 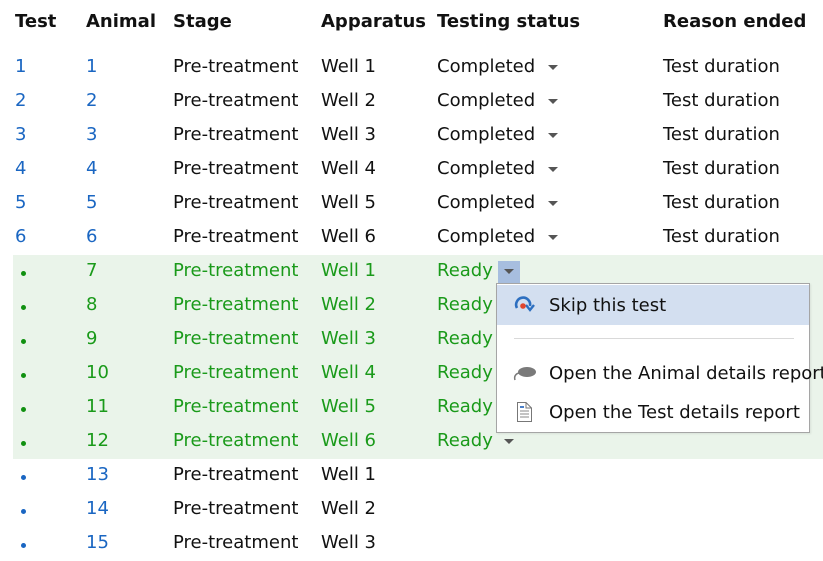 I want to click on animal-link: 14, so click(x=97, y=508).